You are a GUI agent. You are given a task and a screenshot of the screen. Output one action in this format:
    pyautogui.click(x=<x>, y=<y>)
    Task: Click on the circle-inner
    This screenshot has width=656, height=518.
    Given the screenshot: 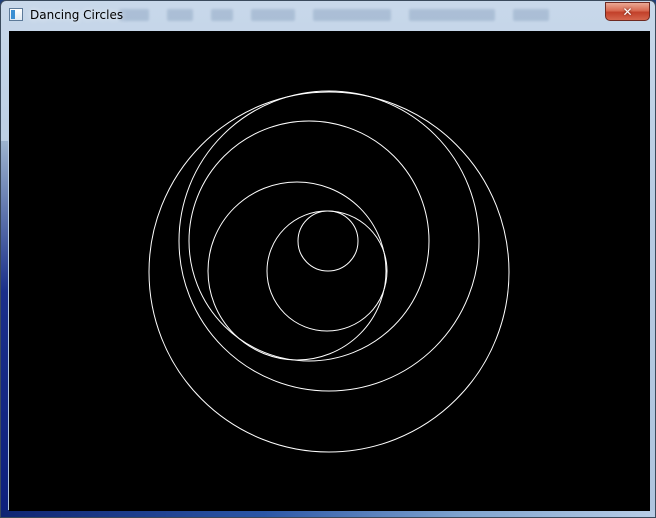 What is the action you would take?
    pyautogui.click(x=328, y=241)
    